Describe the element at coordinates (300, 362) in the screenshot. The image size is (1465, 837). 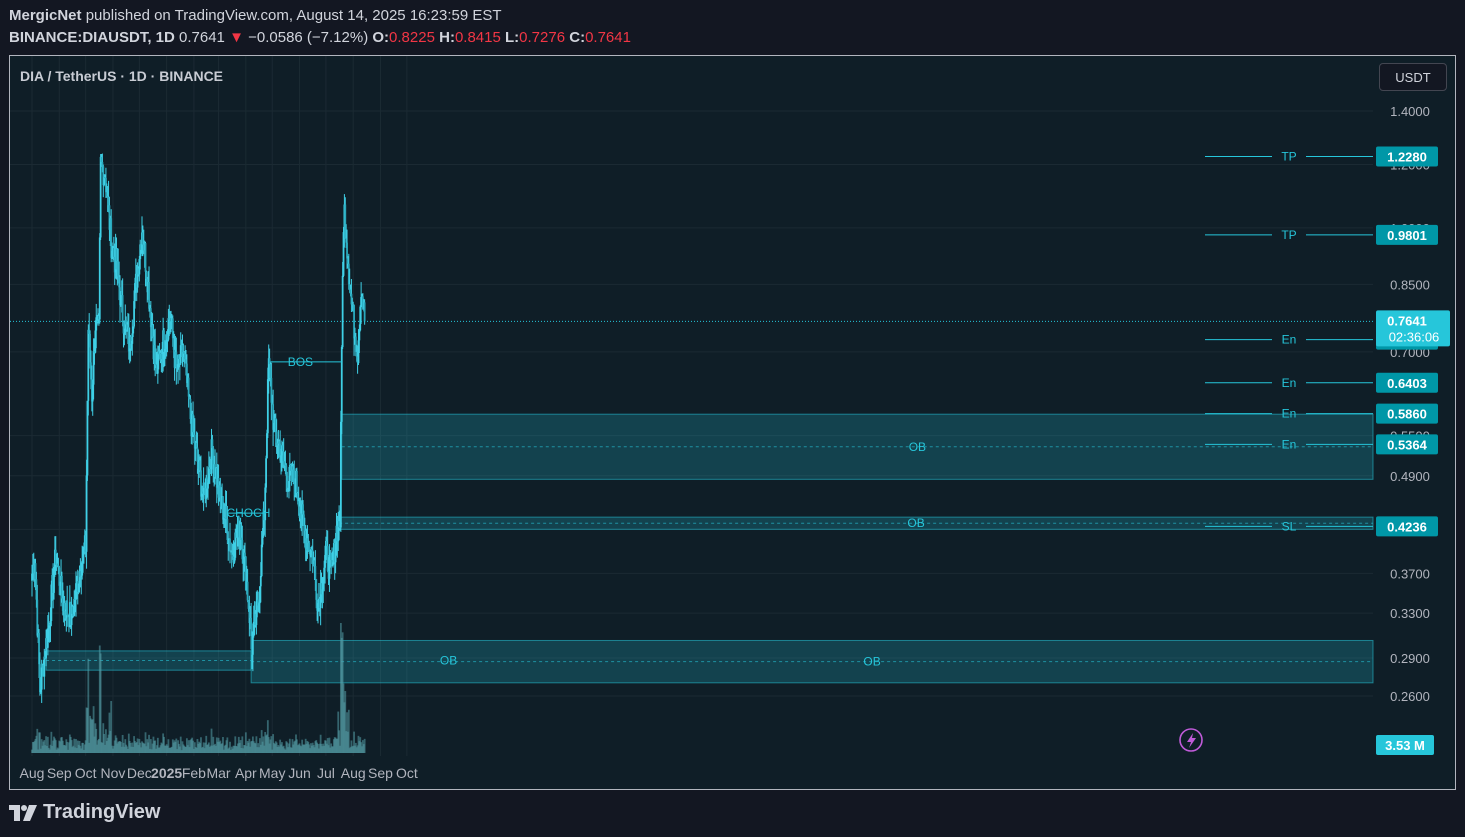
I see `bos-label: BOS` at that location.